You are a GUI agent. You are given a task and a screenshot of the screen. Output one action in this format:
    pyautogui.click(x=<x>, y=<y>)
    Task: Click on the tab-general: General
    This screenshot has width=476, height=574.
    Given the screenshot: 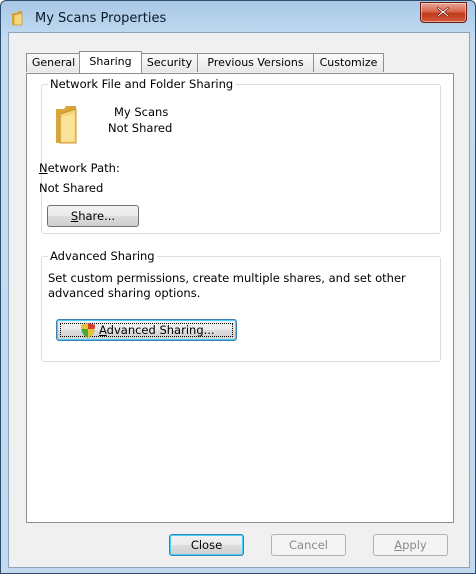 What is the action you would take?
    pyautogui.click(x=53, y=62)
    